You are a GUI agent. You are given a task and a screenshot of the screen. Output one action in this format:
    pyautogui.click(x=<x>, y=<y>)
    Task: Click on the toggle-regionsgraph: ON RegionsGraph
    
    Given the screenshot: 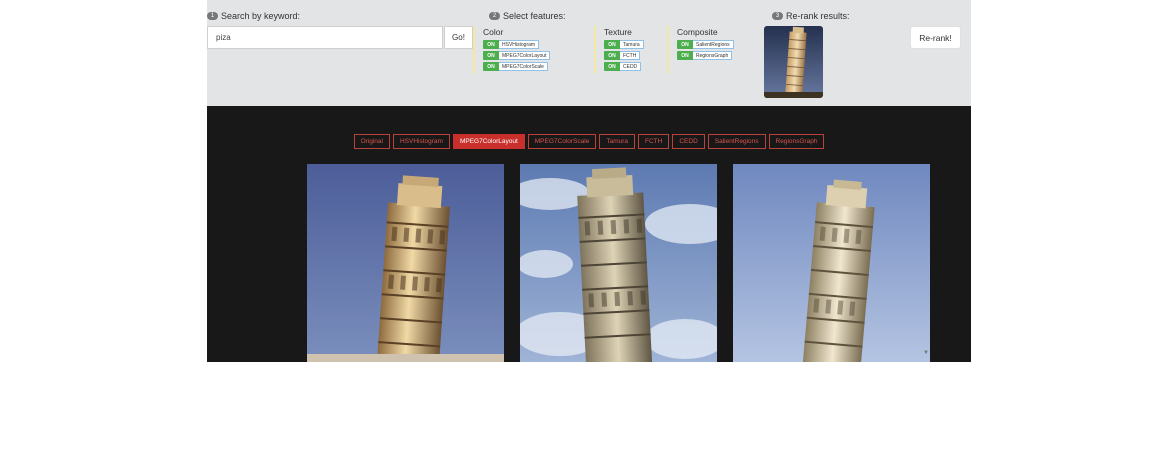 What is the action you would take?
    pyautogui.click(x=705, y=55)
    